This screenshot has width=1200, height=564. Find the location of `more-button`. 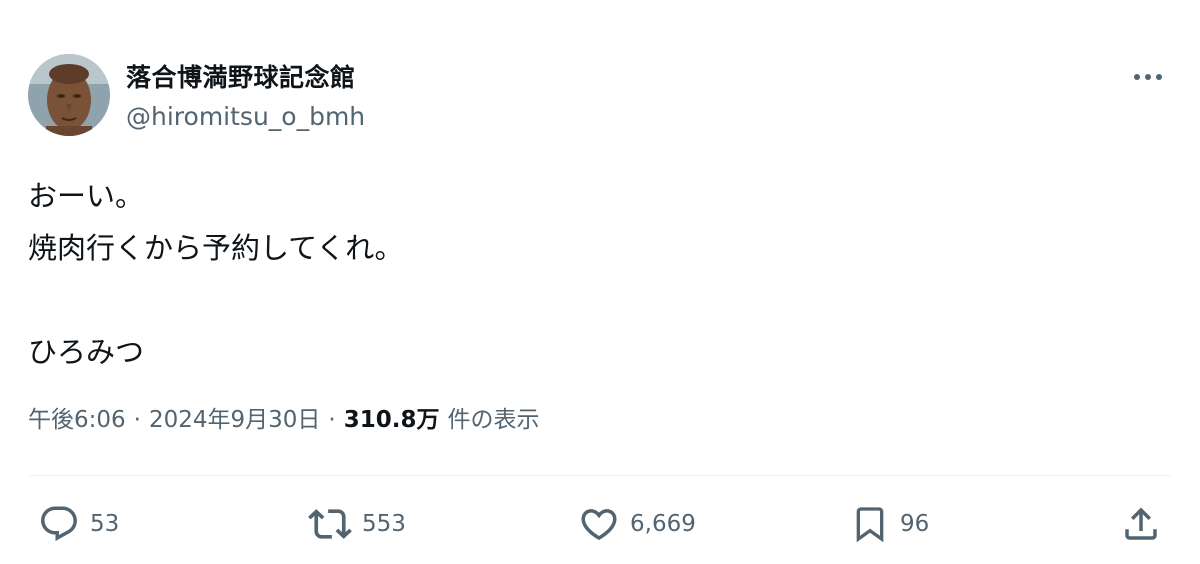

more-button is located at coordinates (1148, 77).